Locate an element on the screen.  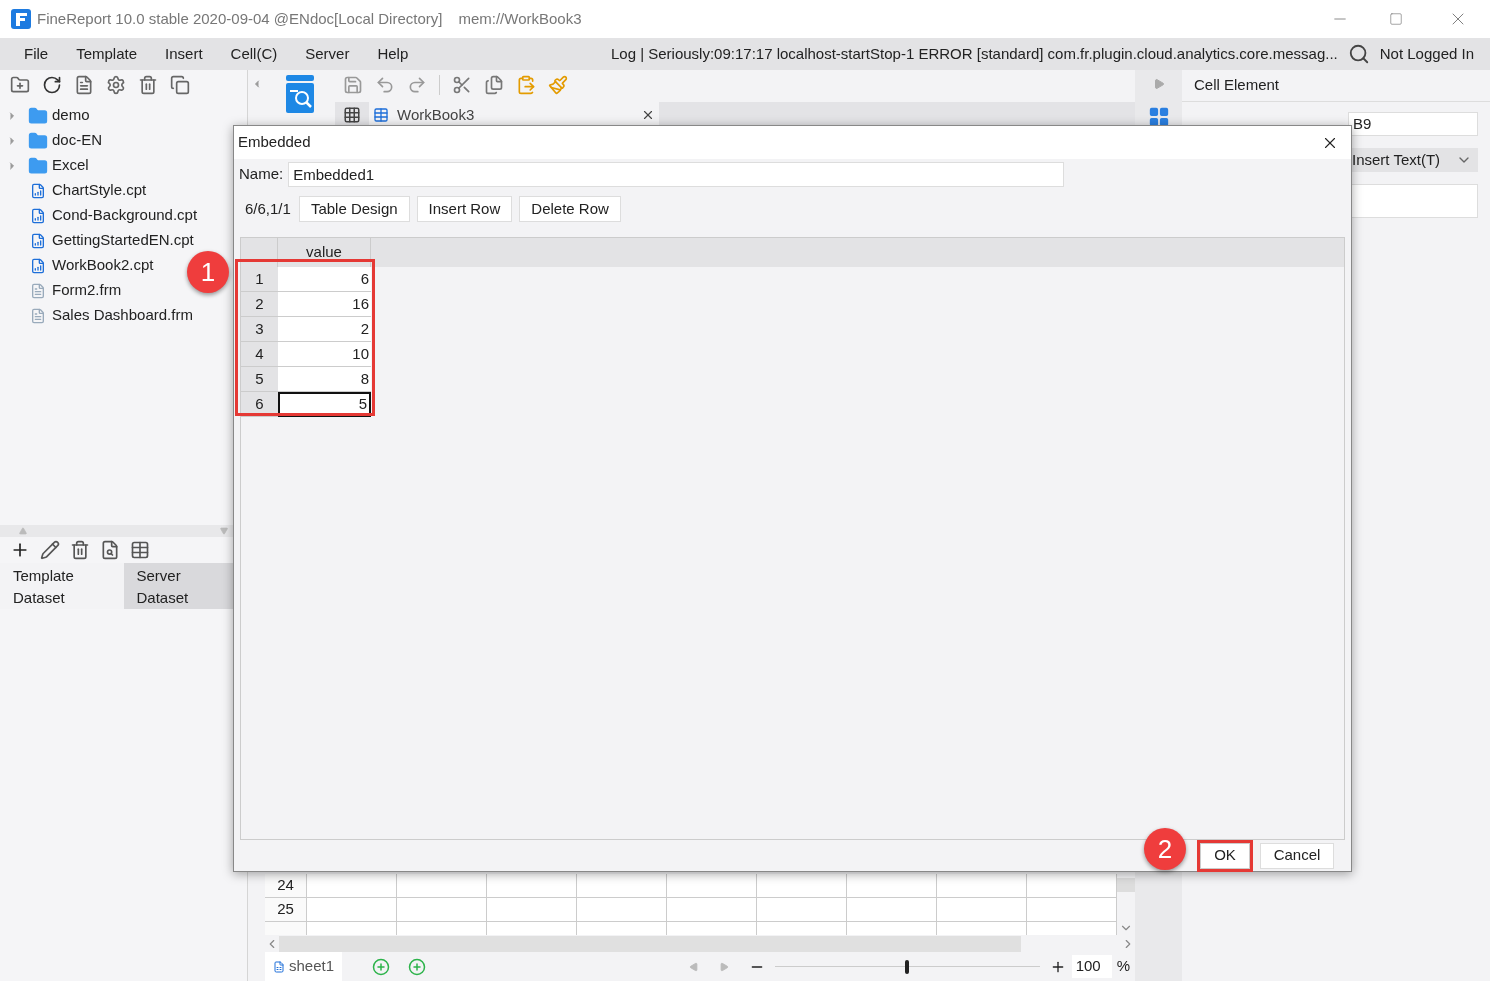
toolbar-button: Delete Row is located at coordinates (570, 209).